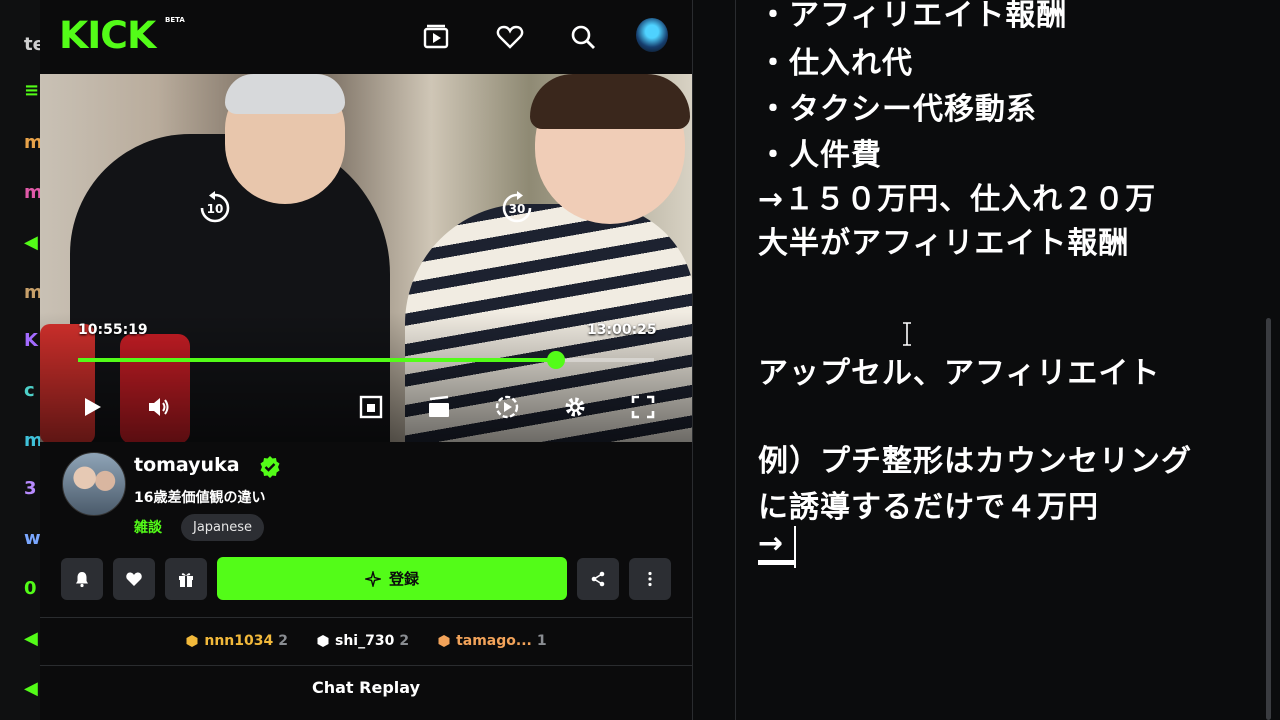  I want to click on rewind-10-icon: 10, so click(215, 208).